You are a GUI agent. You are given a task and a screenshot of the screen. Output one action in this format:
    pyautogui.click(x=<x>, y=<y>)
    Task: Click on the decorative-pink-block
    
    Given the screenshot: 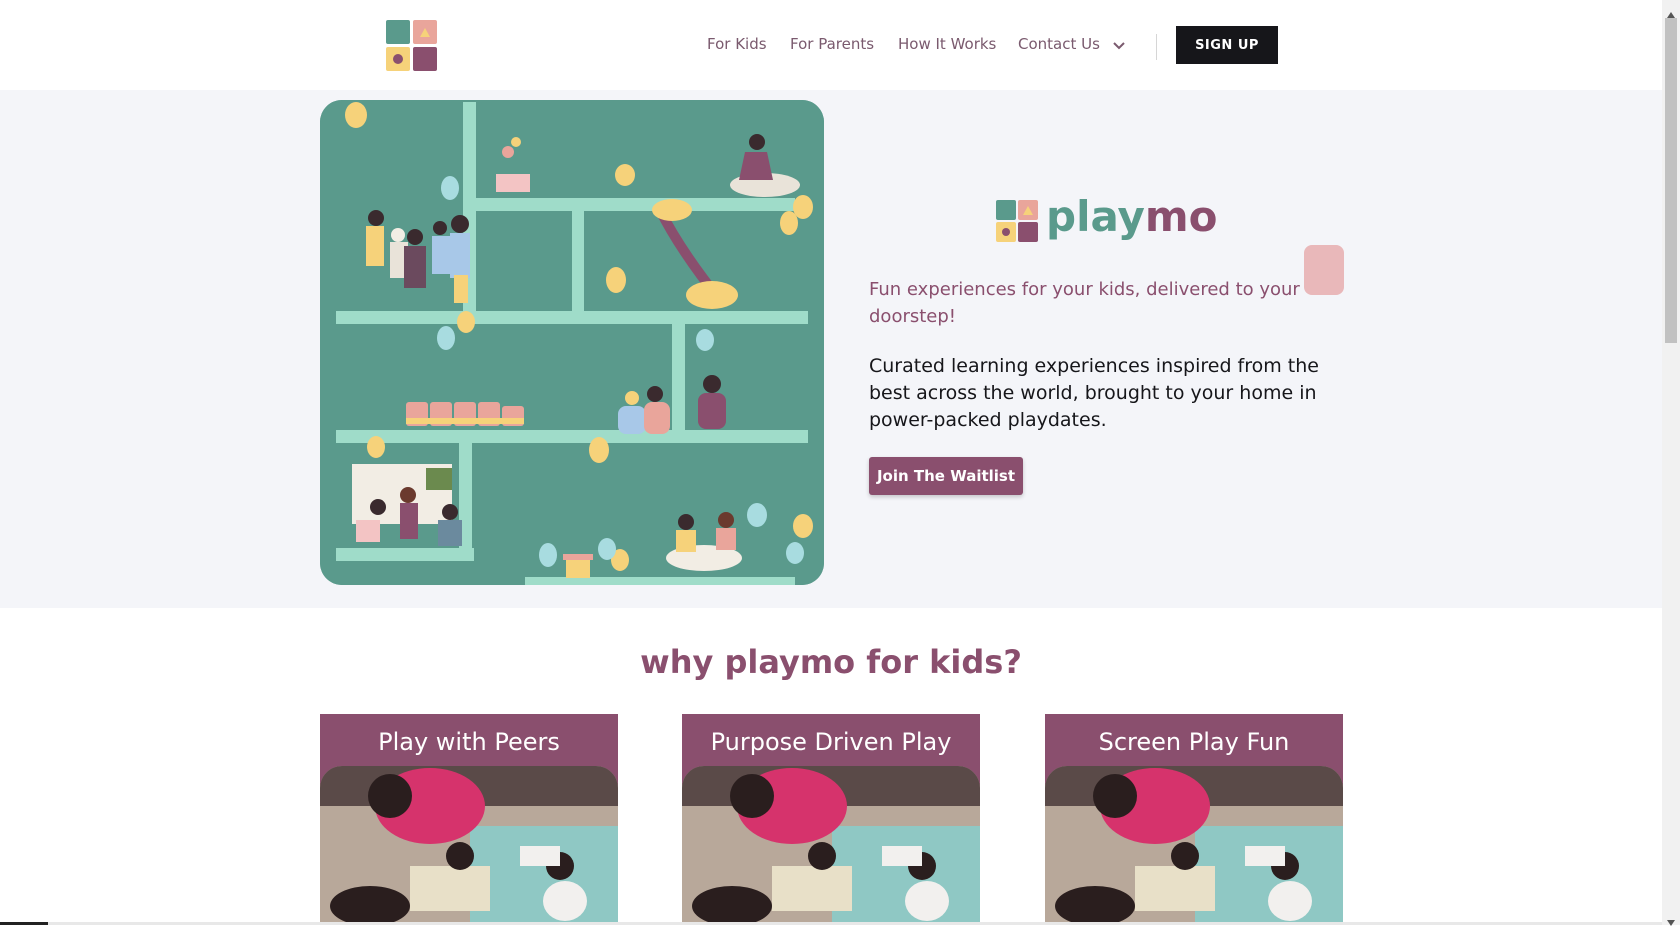 What is the action you would take?
    pyautogui.click(x=1324, y=270)
    